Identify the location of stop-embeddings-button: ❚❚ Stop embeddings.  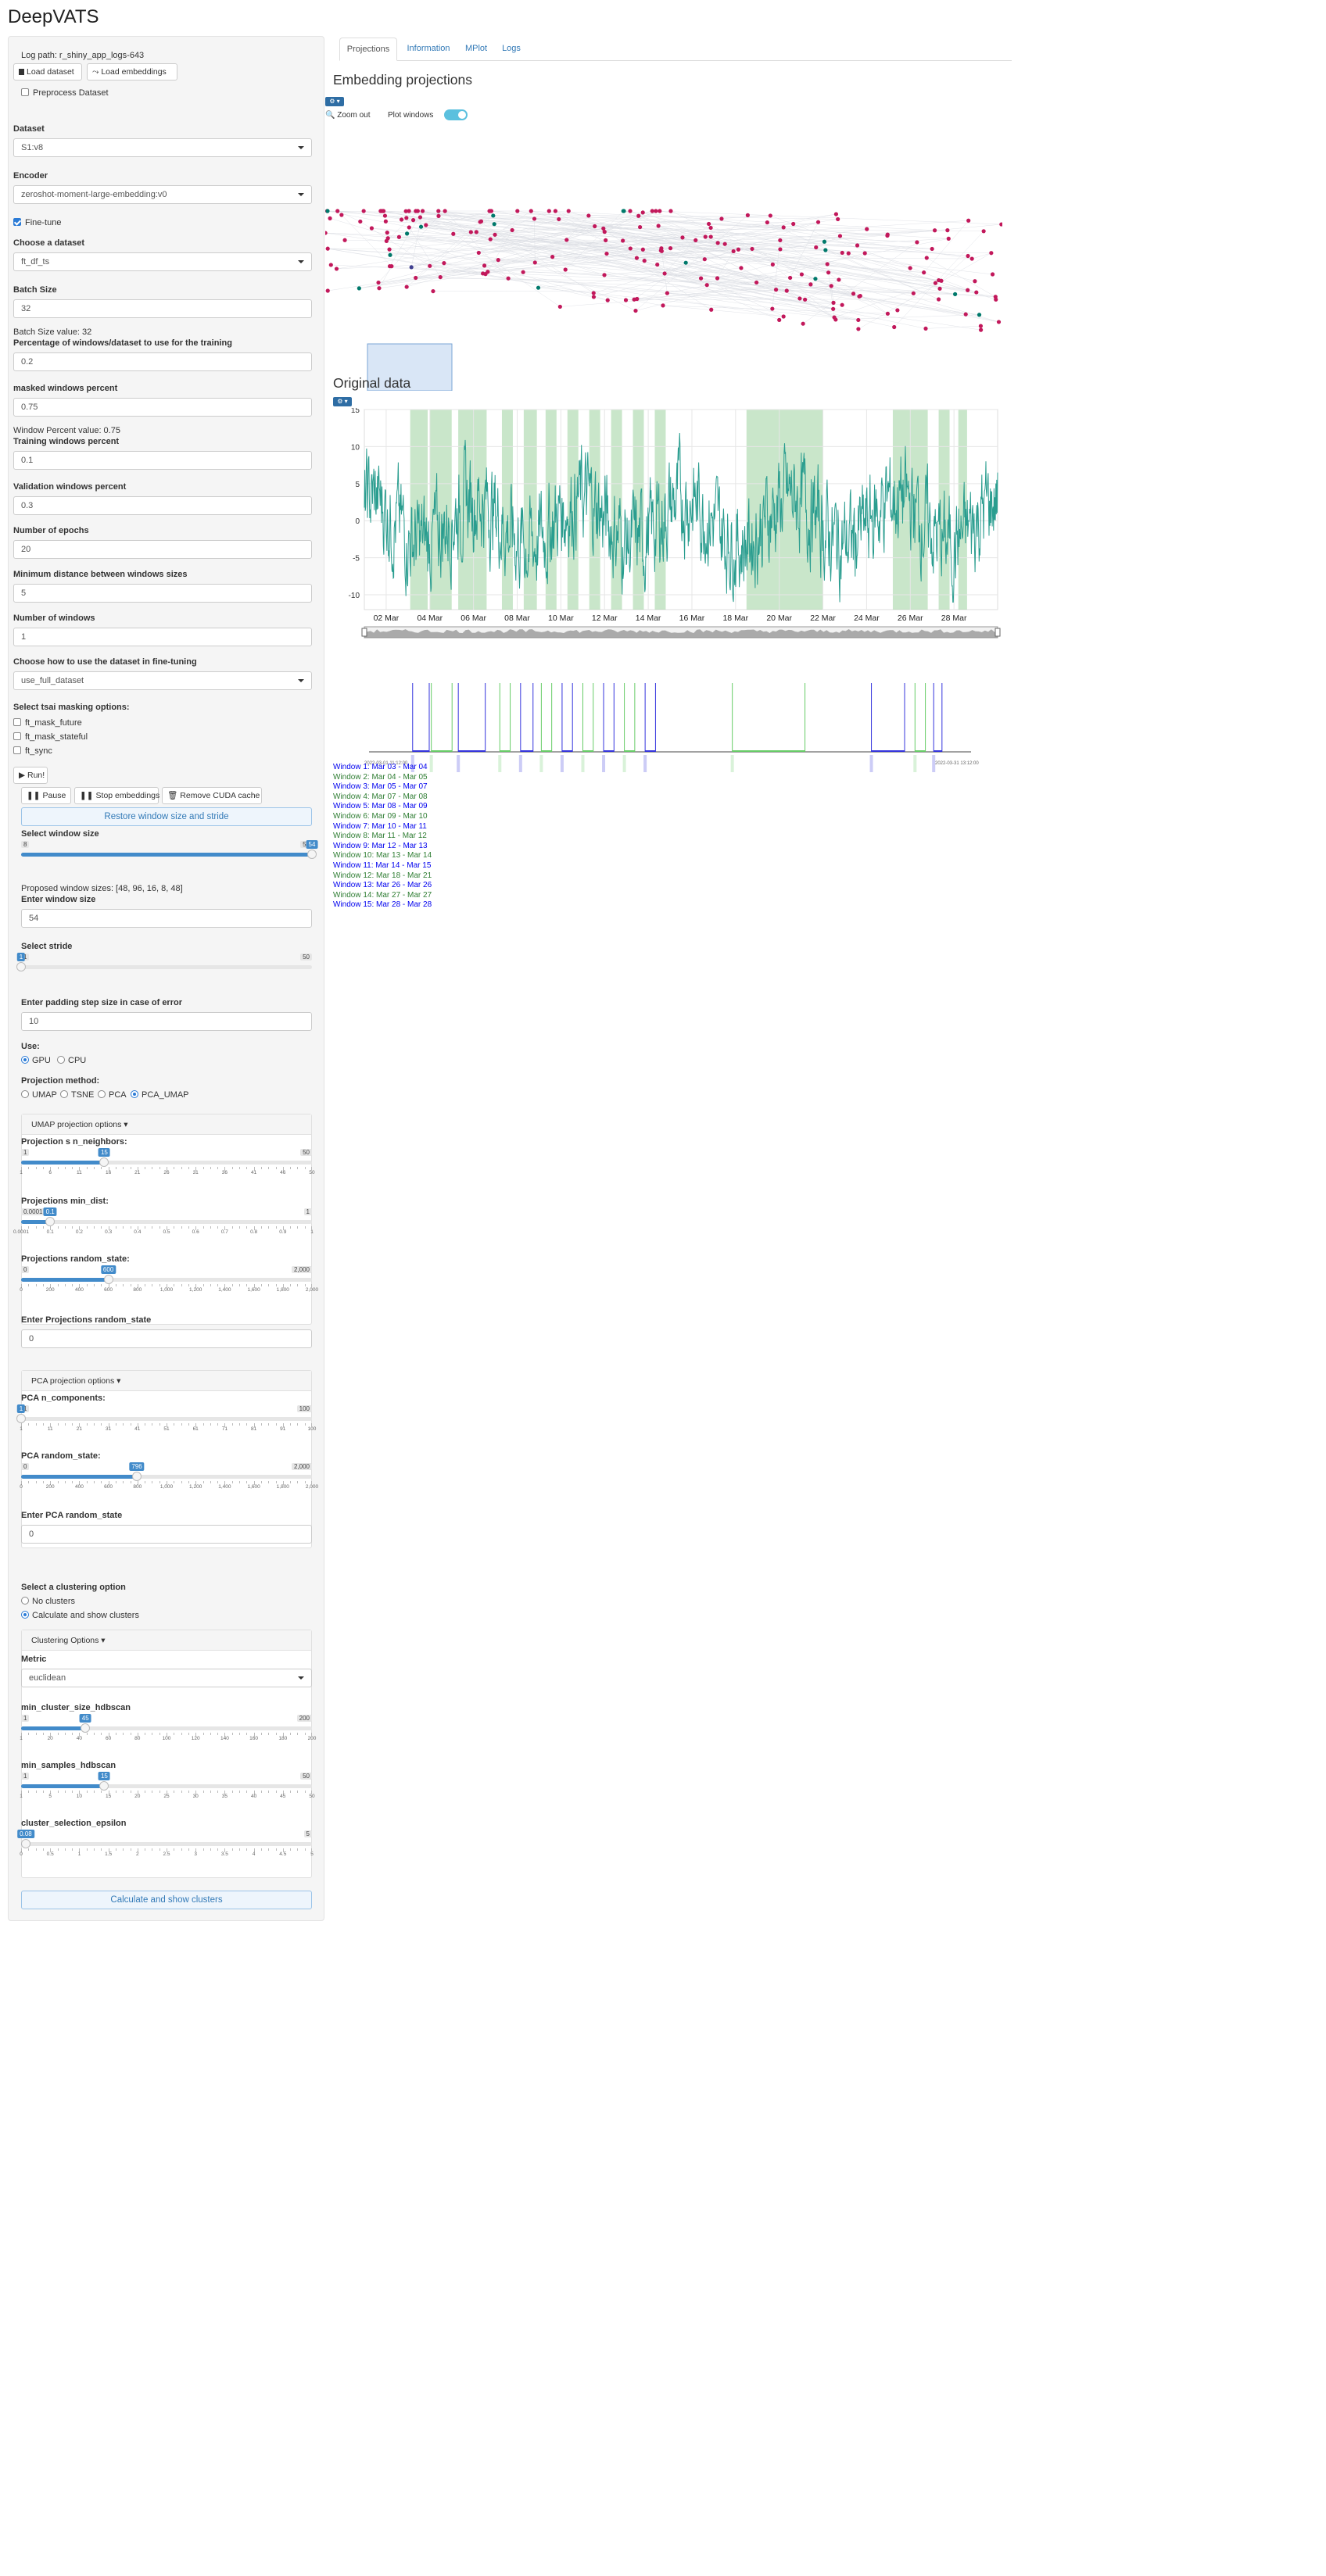
(116, 795).